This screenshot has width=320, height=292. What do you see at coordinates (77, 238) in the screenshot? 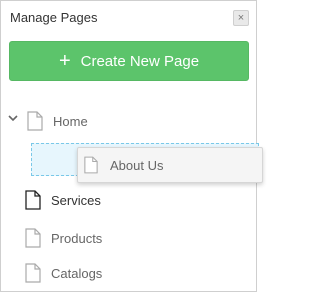
I see `tree-item-label: Products` at bounding box center [77, 238].